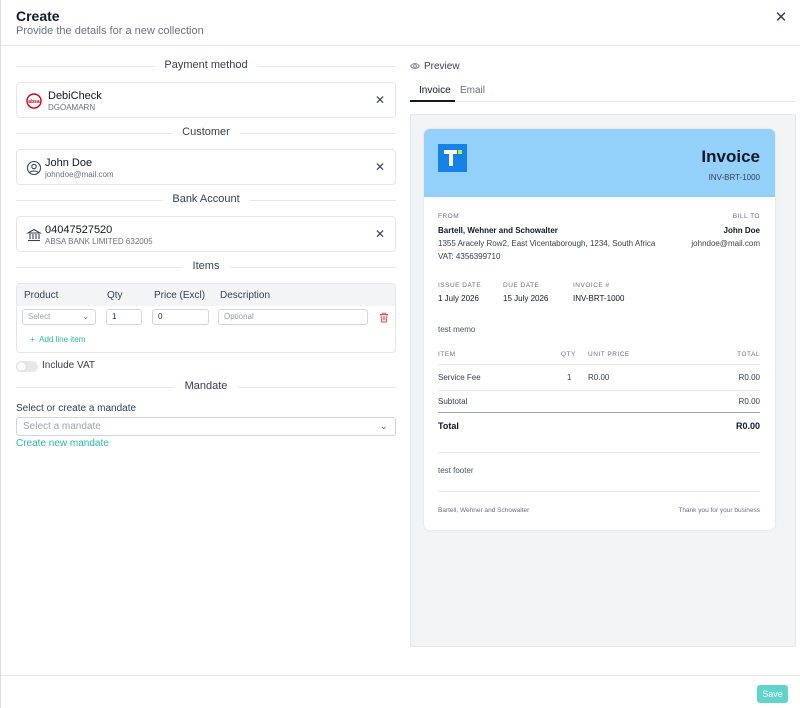  I want to click on invoice-number: INV-BRT-1000, so click(599, 298).